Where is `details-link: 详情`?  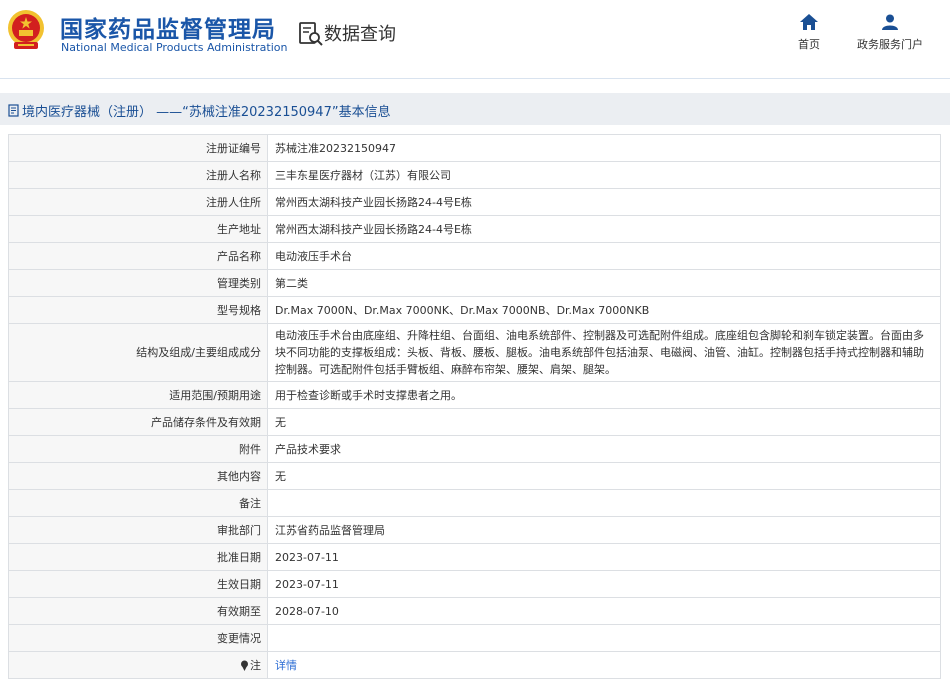
details-link: 详情 is located at coordinates (286, 665).